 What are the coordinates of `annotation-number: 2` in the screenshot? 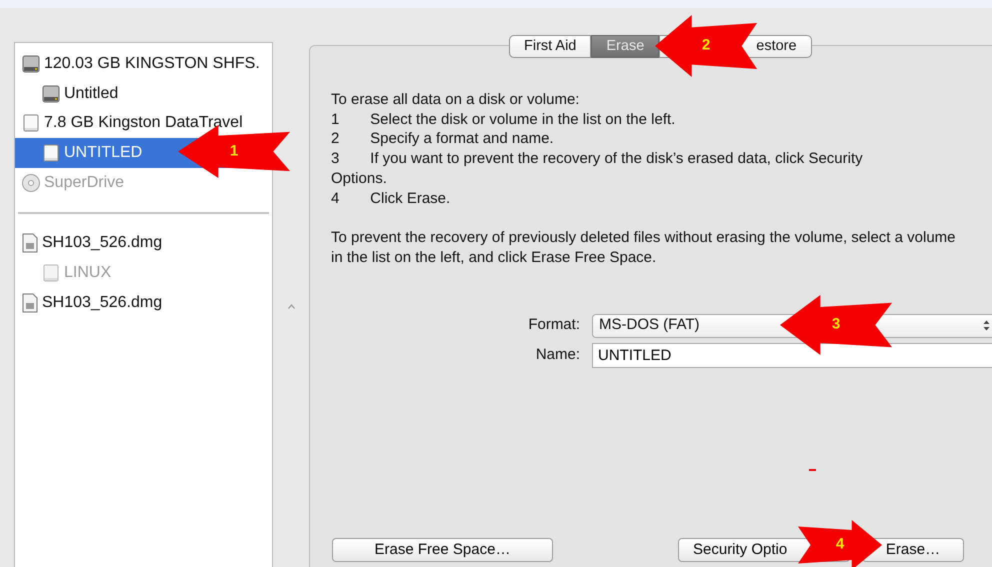 It's located at (706, 45).